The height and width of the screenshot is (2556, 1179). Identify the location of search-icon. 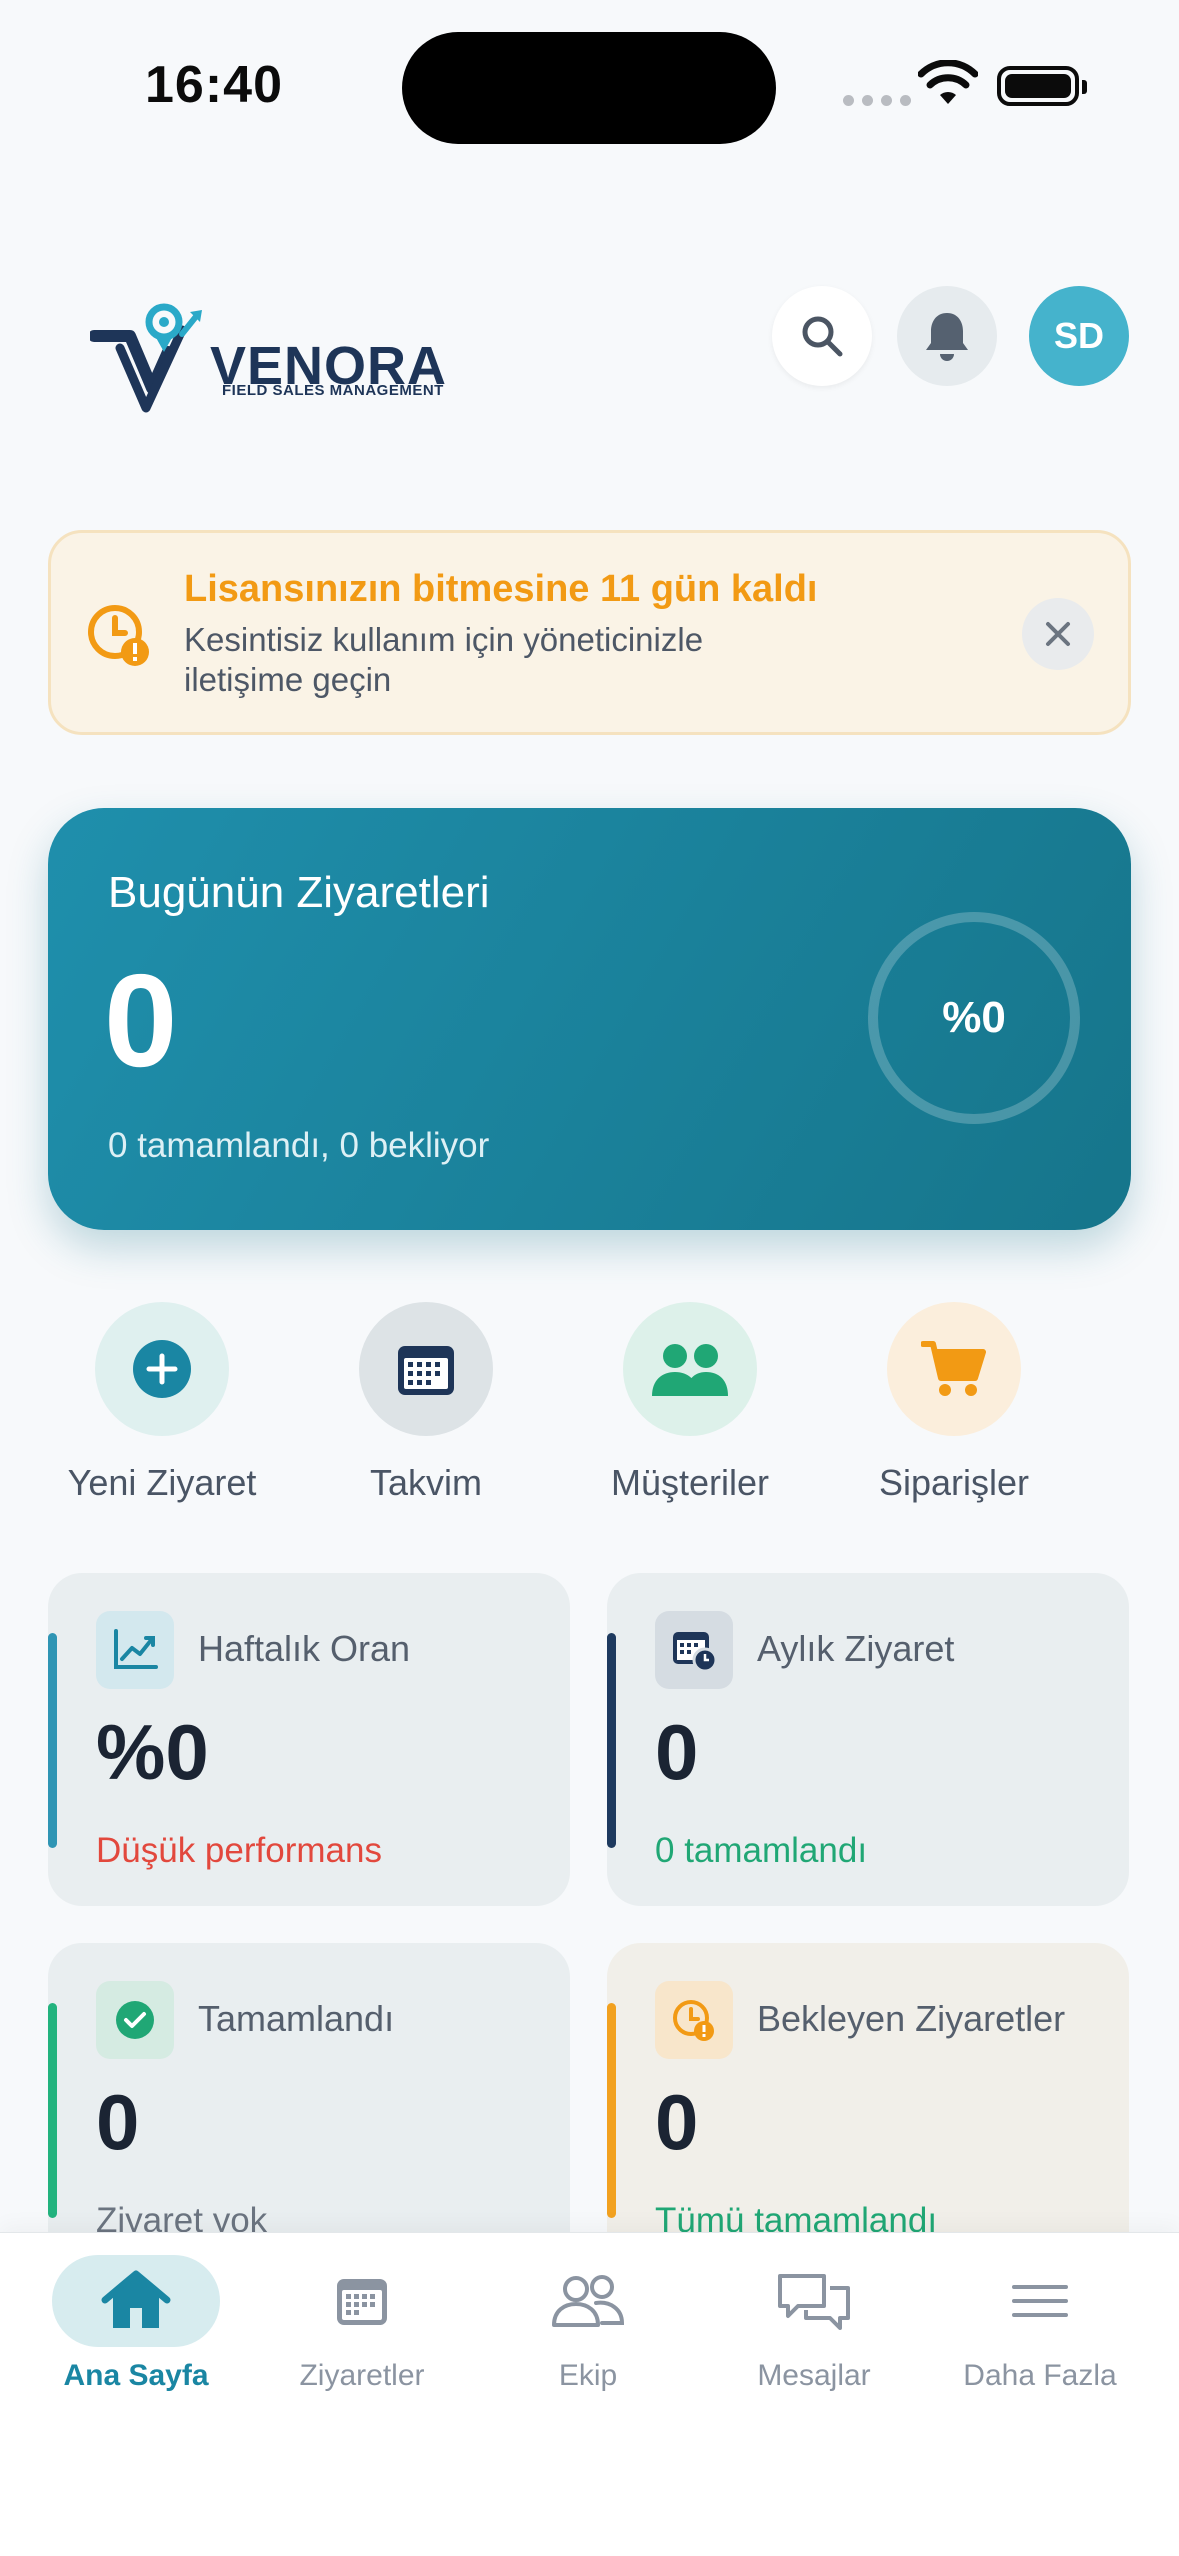
(822, 336).